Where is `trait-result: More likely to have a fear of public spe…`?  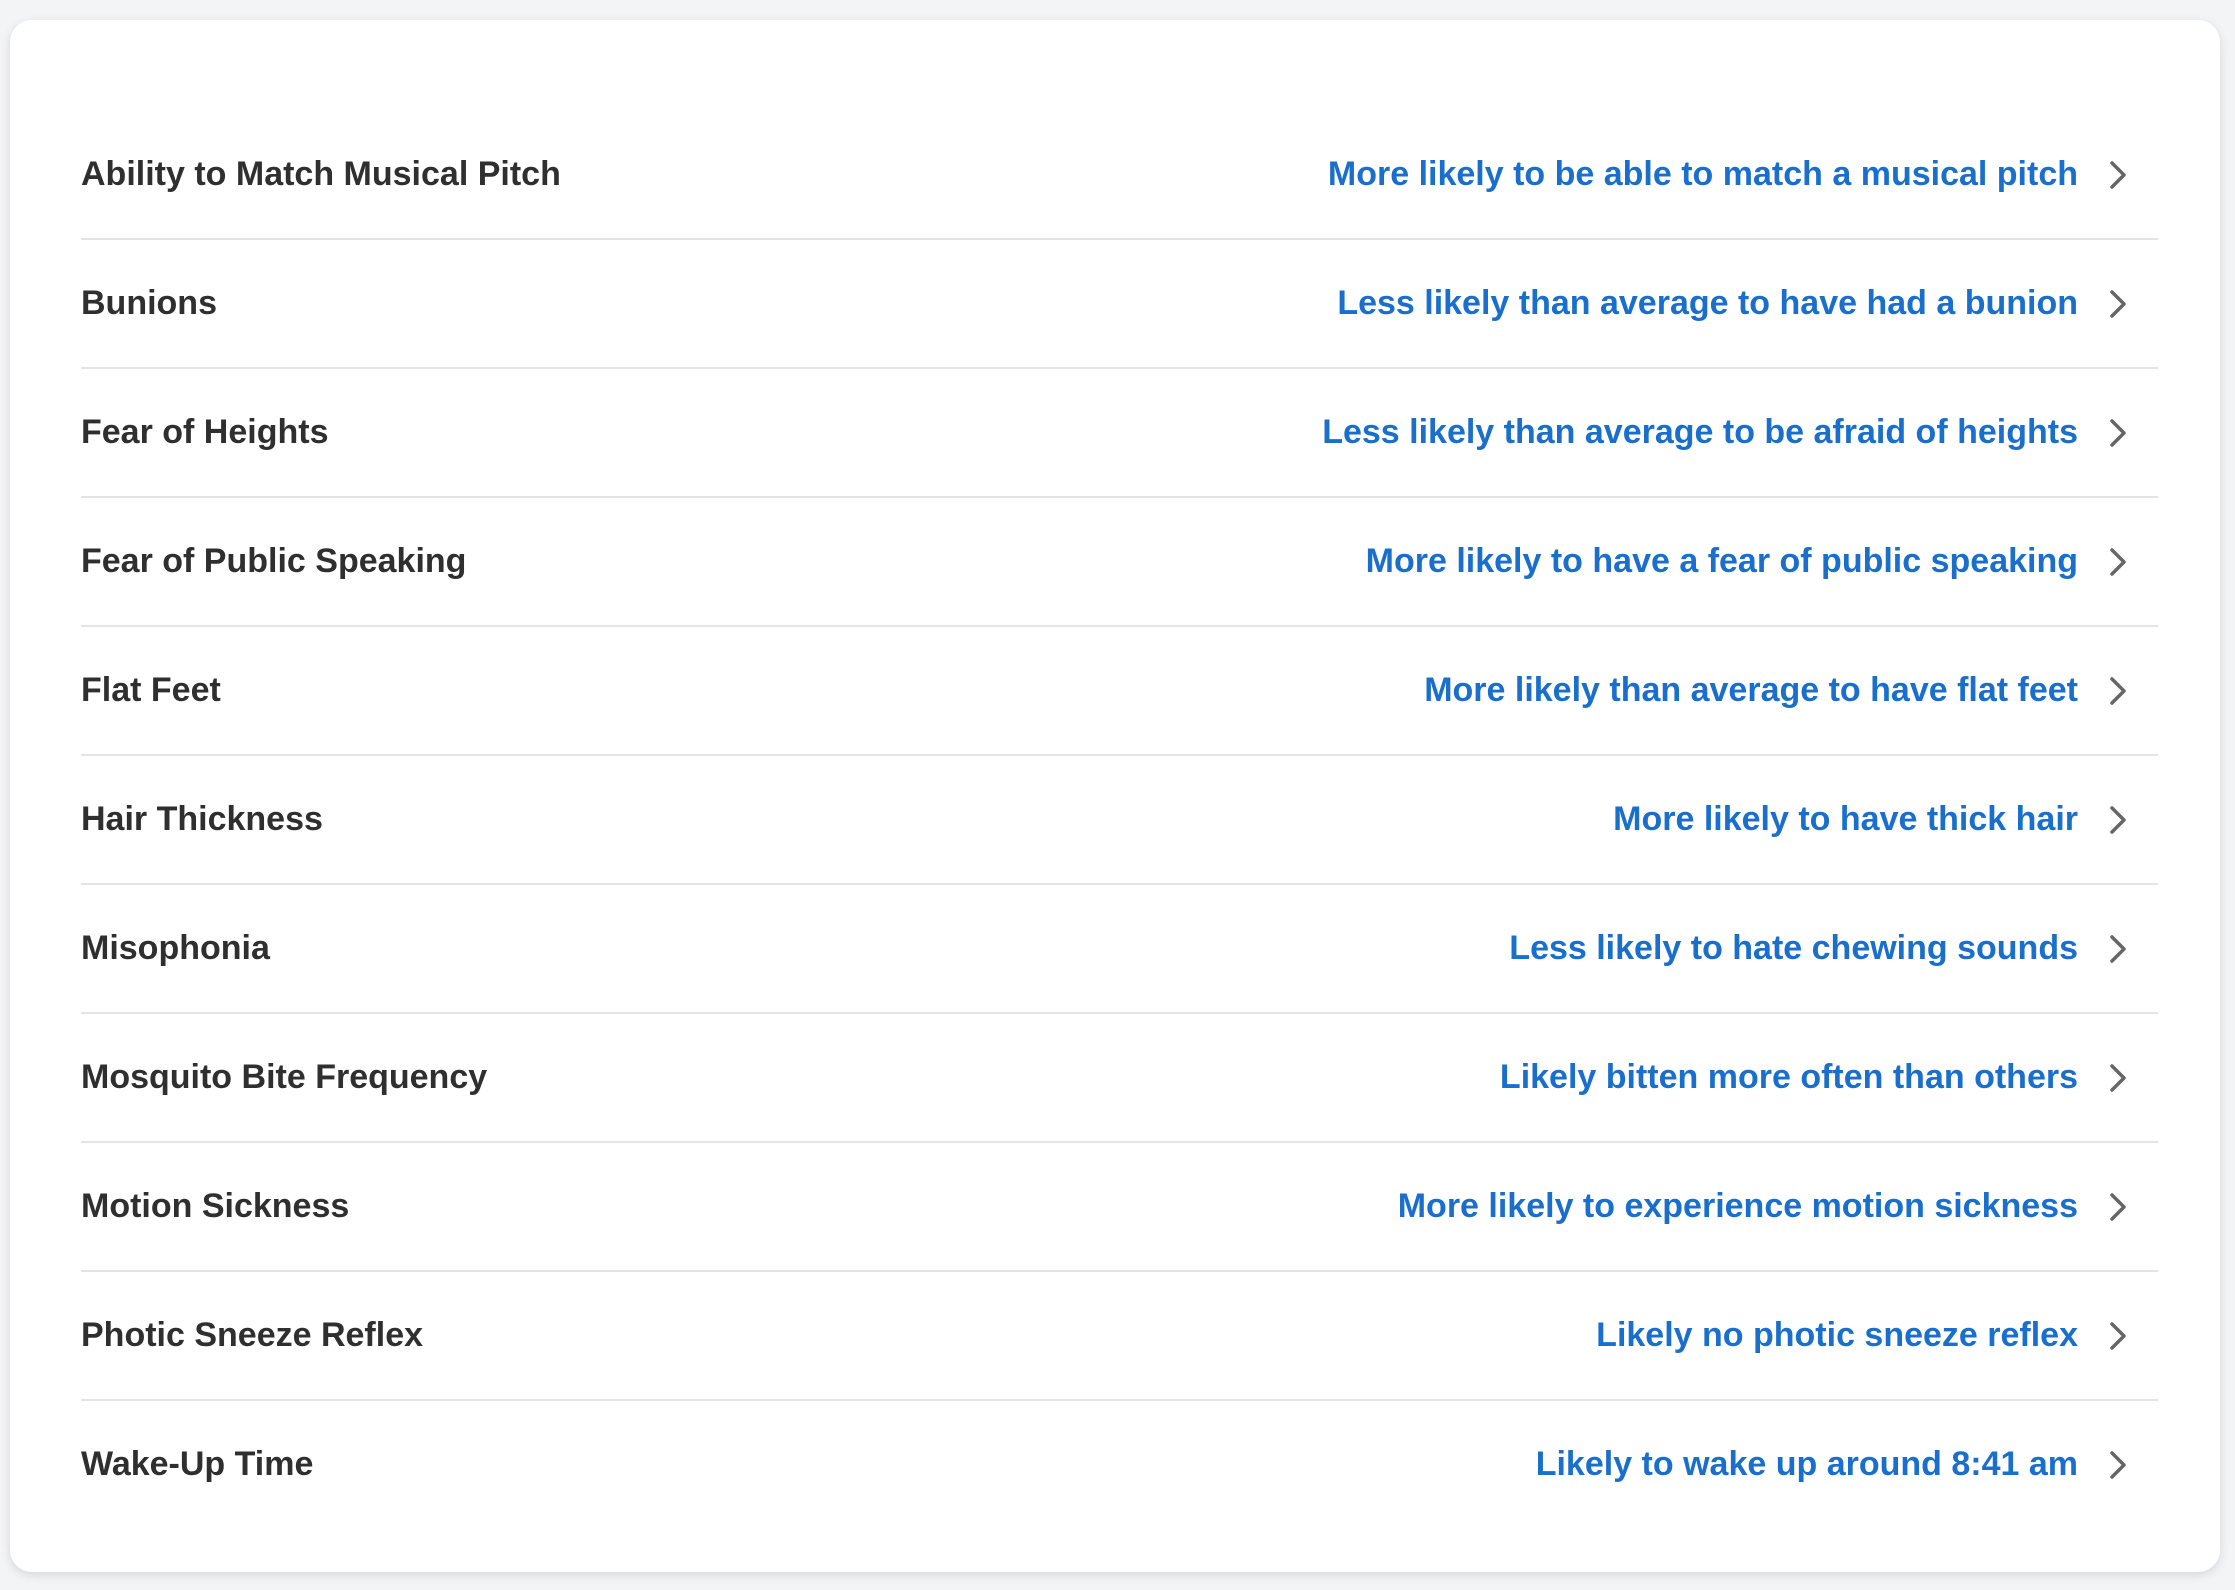 trait-result: More likely to have a fear of public spe… is located at coordinates (1722, 561).